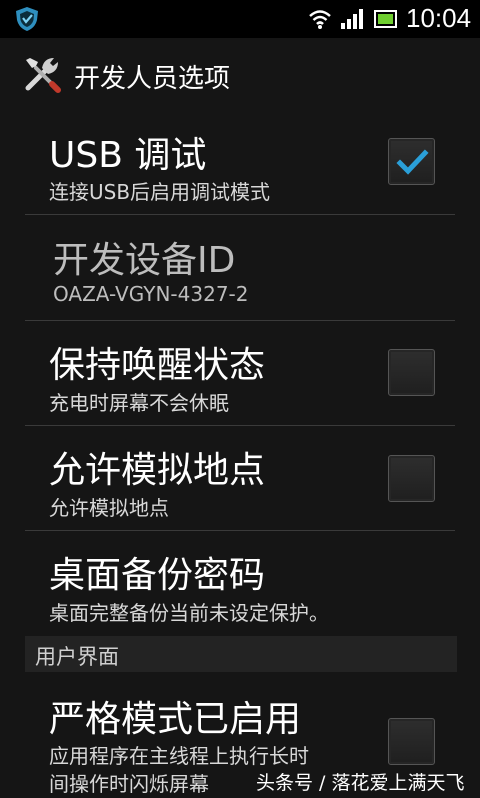  What do you see at coordinates (157, 575) in the screenshot?
I see `pref-title: 桌面备份密码` at bounding box center [157, 575].